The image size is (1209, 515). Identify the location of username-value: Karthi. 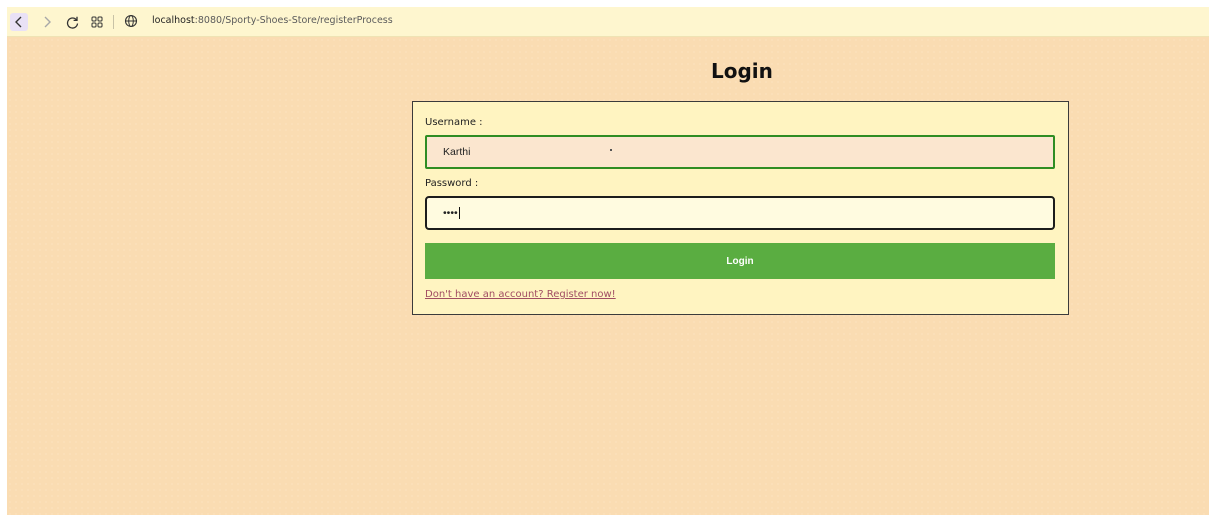
(457, 152).